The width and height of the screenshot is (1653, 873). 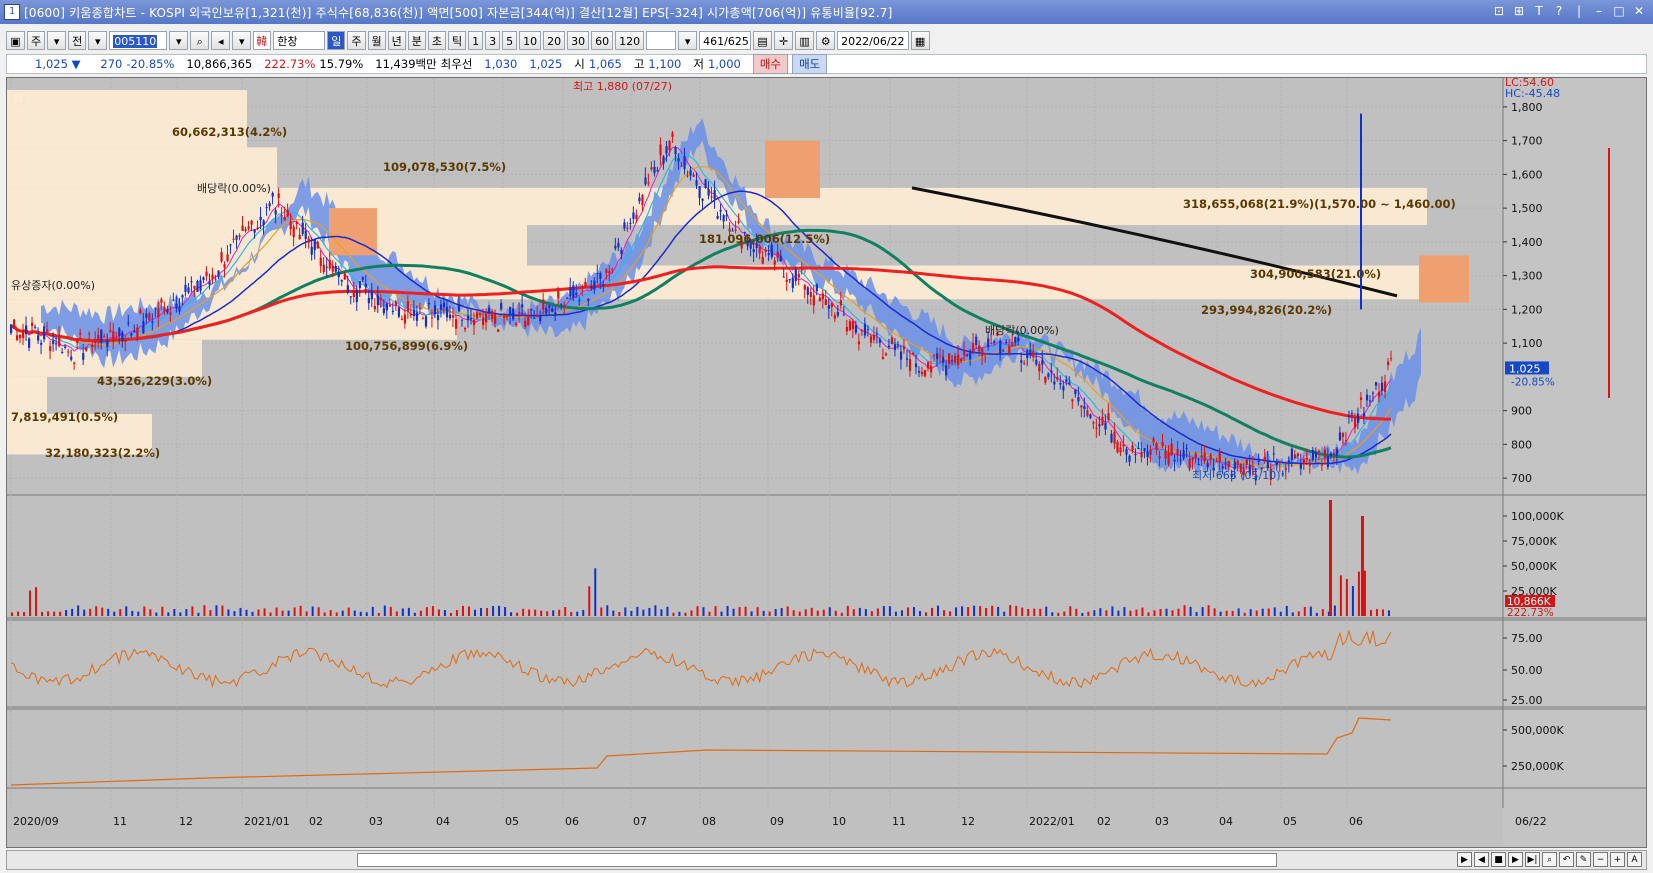 What do you see at coordinates (1599, 11) in the screenshot?
I see `minimize-button: –` at bounding box center [1599, 11].